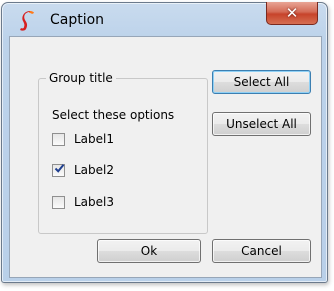 The image size is (334, 291). I want to click on group-title: Group title, so click(81, 78).